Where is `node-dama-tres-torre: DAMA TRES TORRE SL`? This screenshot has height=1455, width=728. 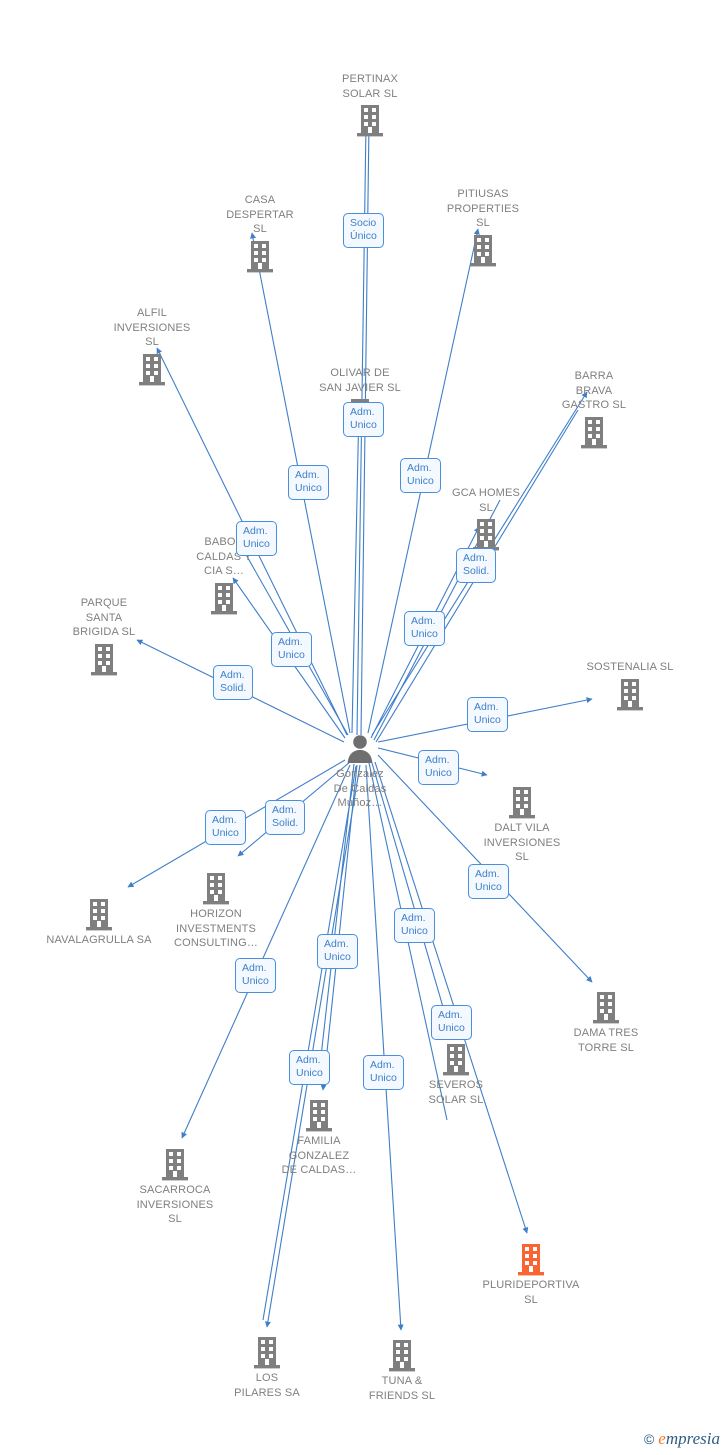 node-dama-tres-torre: DAMA TRES TORRE SL is located at coordinates (606, 1022).